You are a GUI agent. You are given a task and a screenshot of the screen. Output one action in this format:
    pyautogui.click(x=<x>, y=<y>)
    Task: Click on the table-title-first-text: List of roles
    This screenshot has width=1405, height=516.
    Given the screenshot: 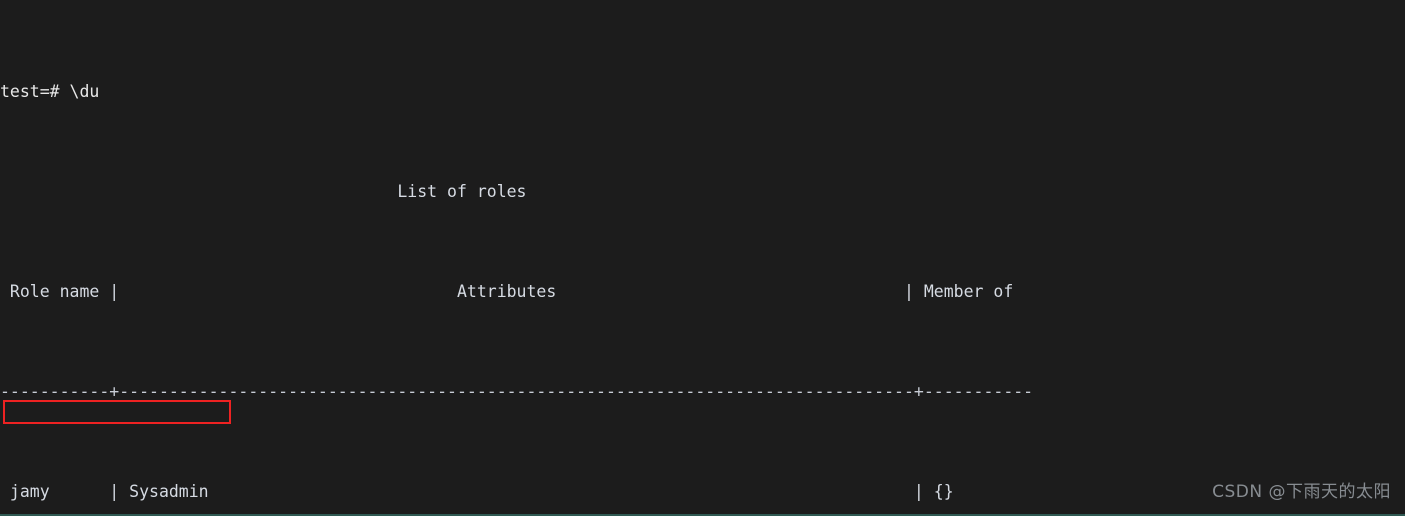 What is the action you would take?
    pyautogui.click(x=263, y=191)
    